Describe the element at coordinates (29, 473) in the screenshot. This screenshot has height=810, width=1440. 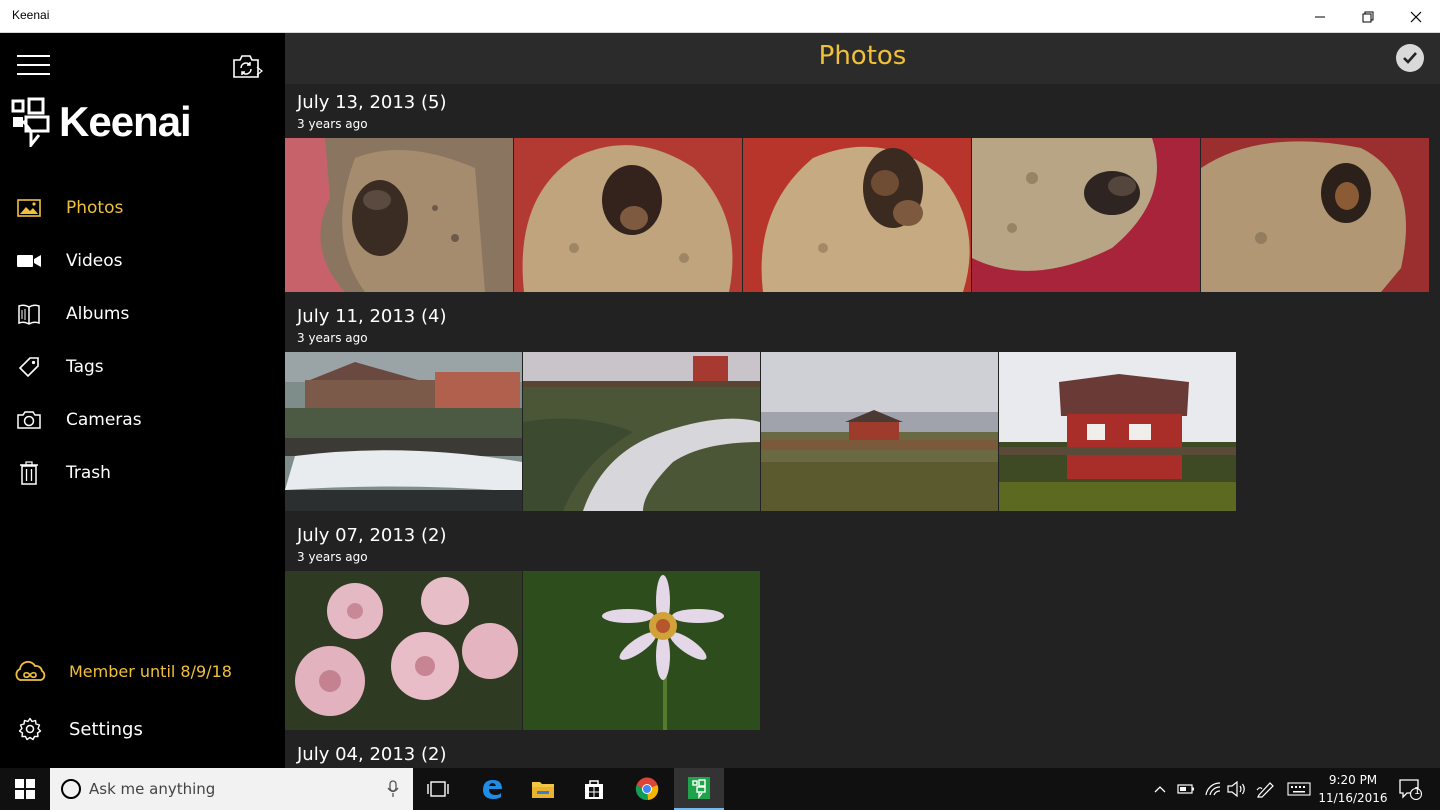
I see `trash-icon` at that location.